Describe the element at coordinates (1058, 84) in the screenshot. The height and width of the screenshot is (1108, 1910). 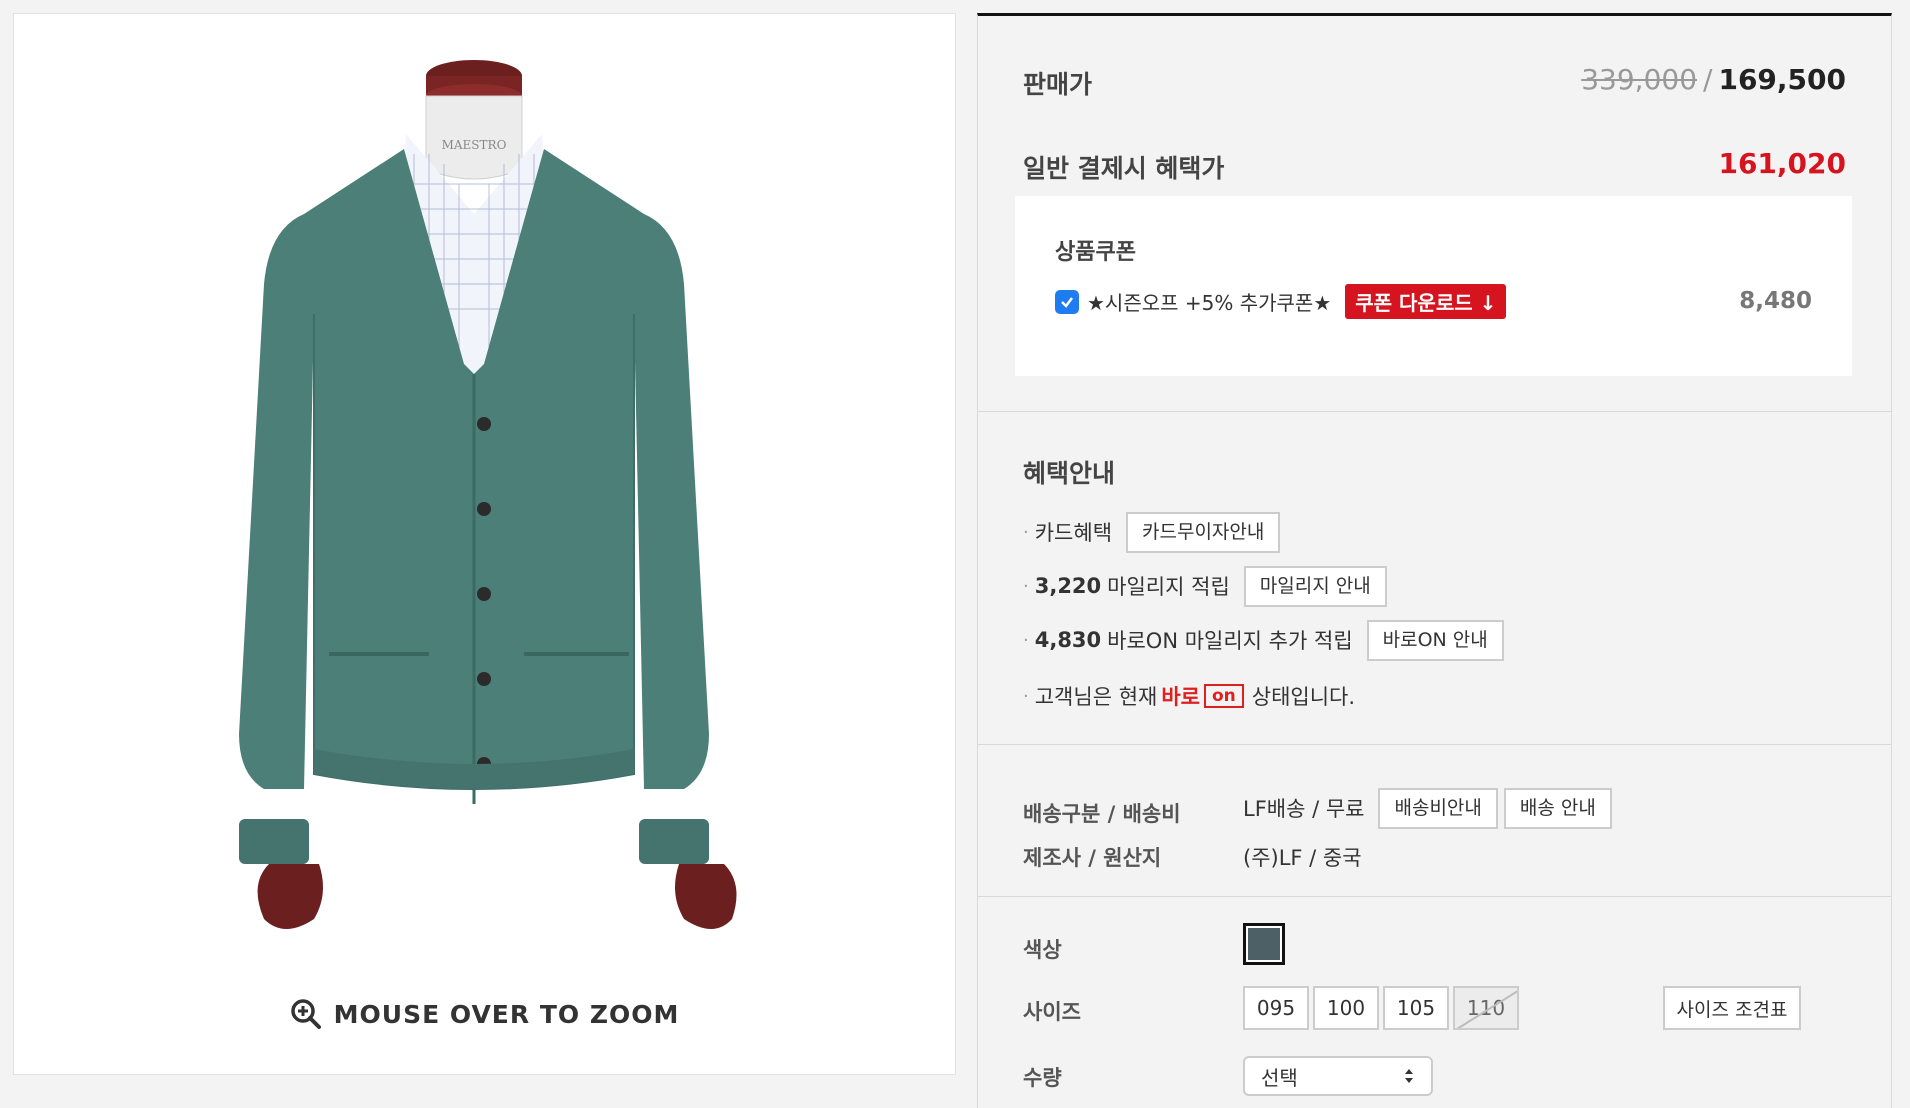
I see `sale-price-label: 판매가` at that location.